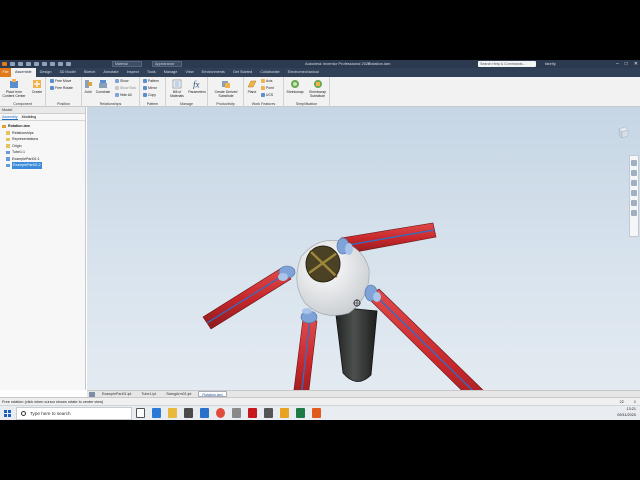 The width and height of the screenshot is (640, 480). I want to click on viewcube-icon, so click(623, 132).